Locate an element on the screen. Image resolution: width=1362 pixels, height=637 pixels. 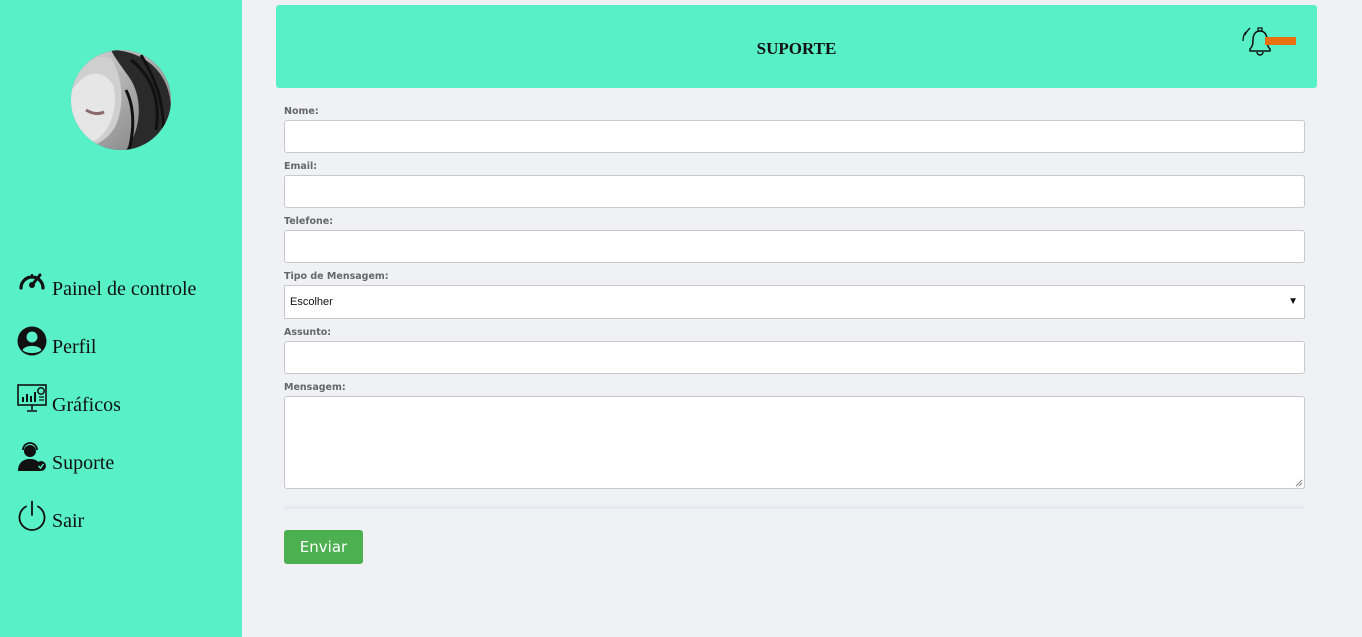
message-textarea is located at coordinates (794, 442).